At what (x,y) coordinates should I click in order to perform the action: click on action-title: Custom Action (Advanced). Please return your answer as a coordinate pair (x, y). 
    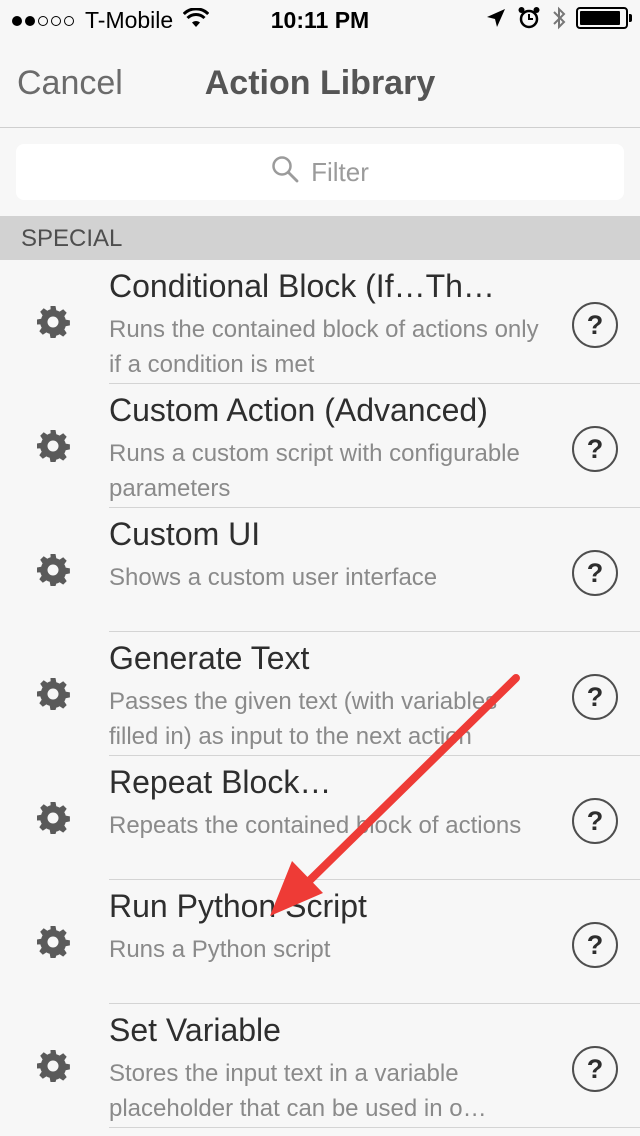
    Looking at the image, I should click on (298, 410).